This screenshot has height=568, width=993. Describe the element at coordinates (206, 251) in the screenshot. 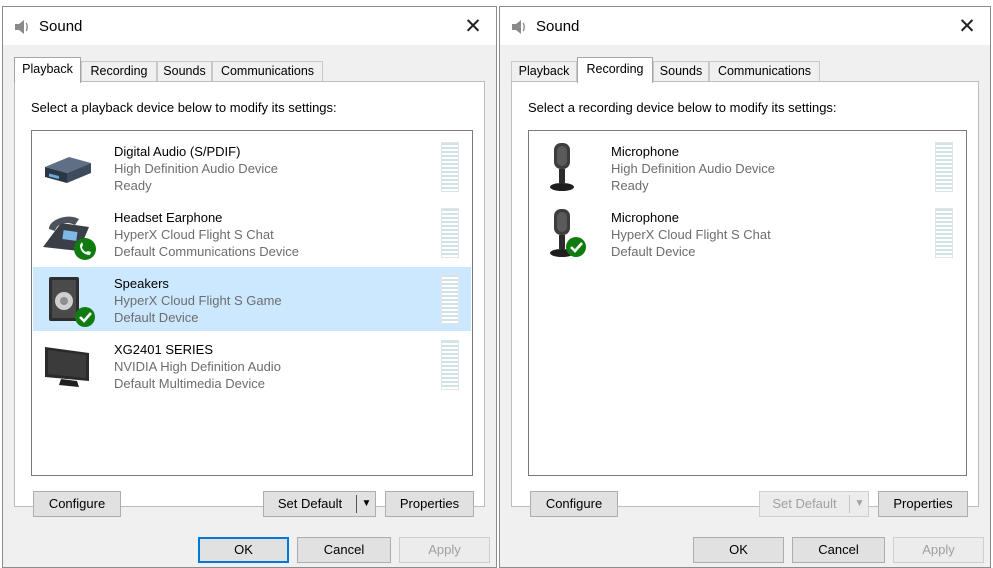

I see `device-status: Default Communications Device` at that location.